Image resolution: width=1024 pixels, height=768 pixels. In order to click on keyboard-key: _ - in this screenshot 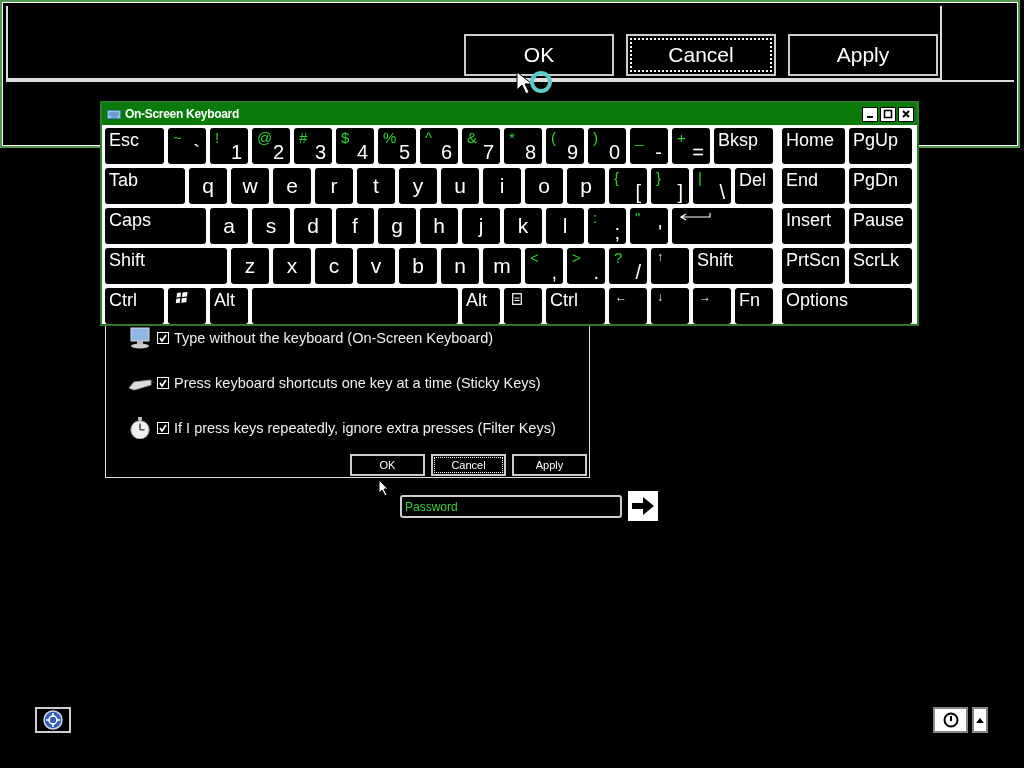, I will do `click(649, 146)`.